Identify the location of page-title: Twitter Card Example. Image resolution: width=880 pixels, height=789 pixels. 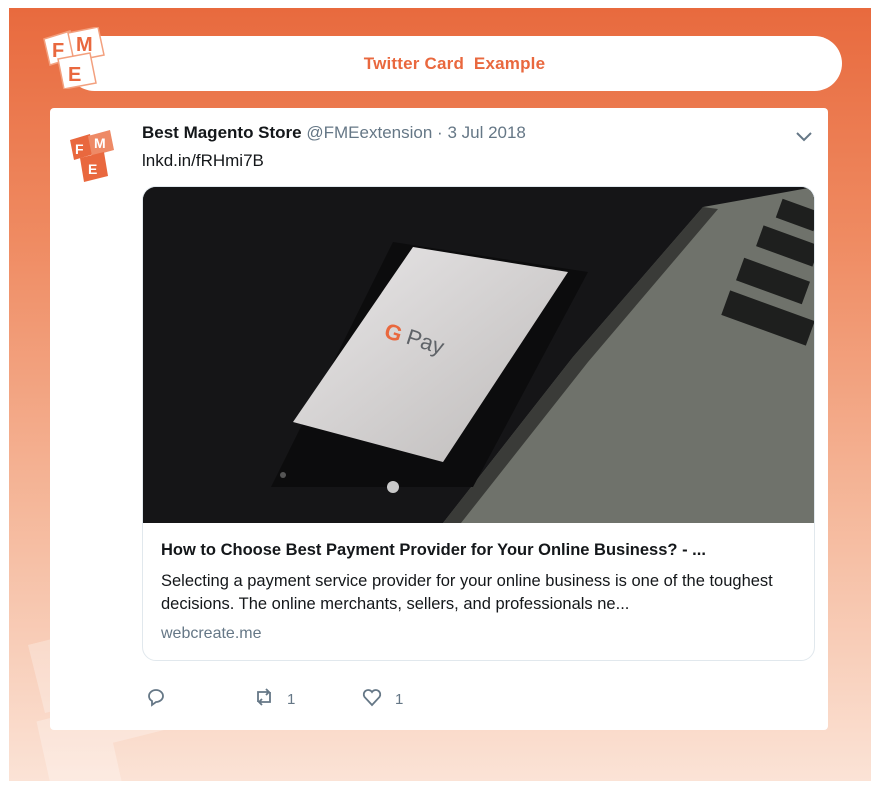
(454, 63).